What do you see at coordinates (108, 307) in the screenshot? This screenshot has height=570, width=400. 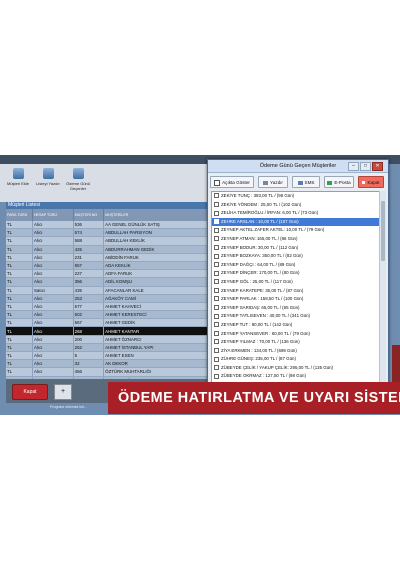 I see `table-row: TL Alıcı 577 AHMET KAHVECİ` at bounding box center [108, 307].